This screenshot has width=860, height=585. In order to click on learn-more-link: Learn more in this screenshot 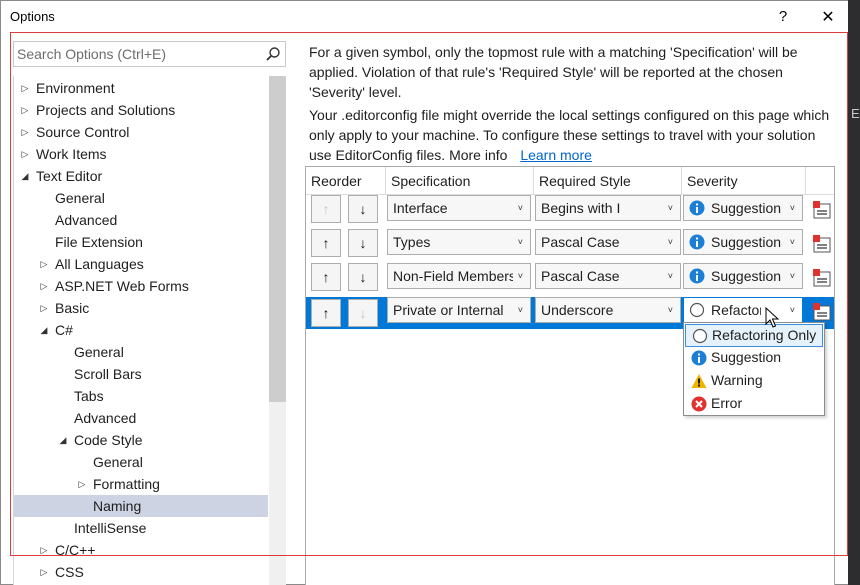, I will do `click(556, 155)`.